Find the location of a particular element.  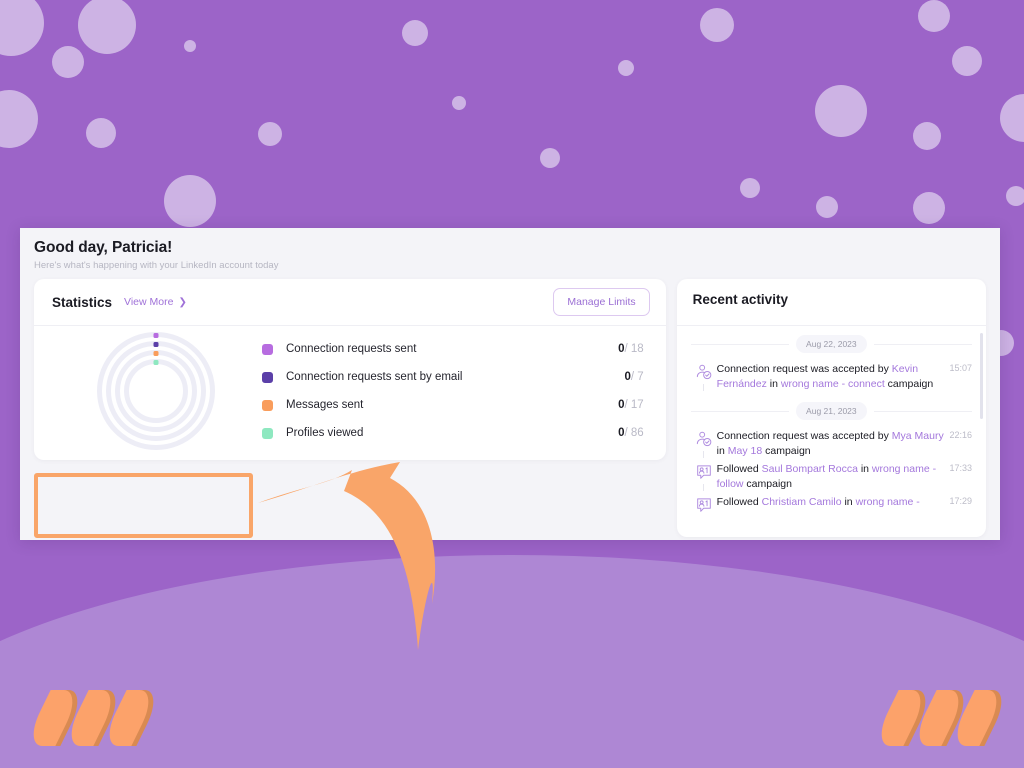

activity-date-separator: Aug 21, 2023 is located at coordinates (831, 410).